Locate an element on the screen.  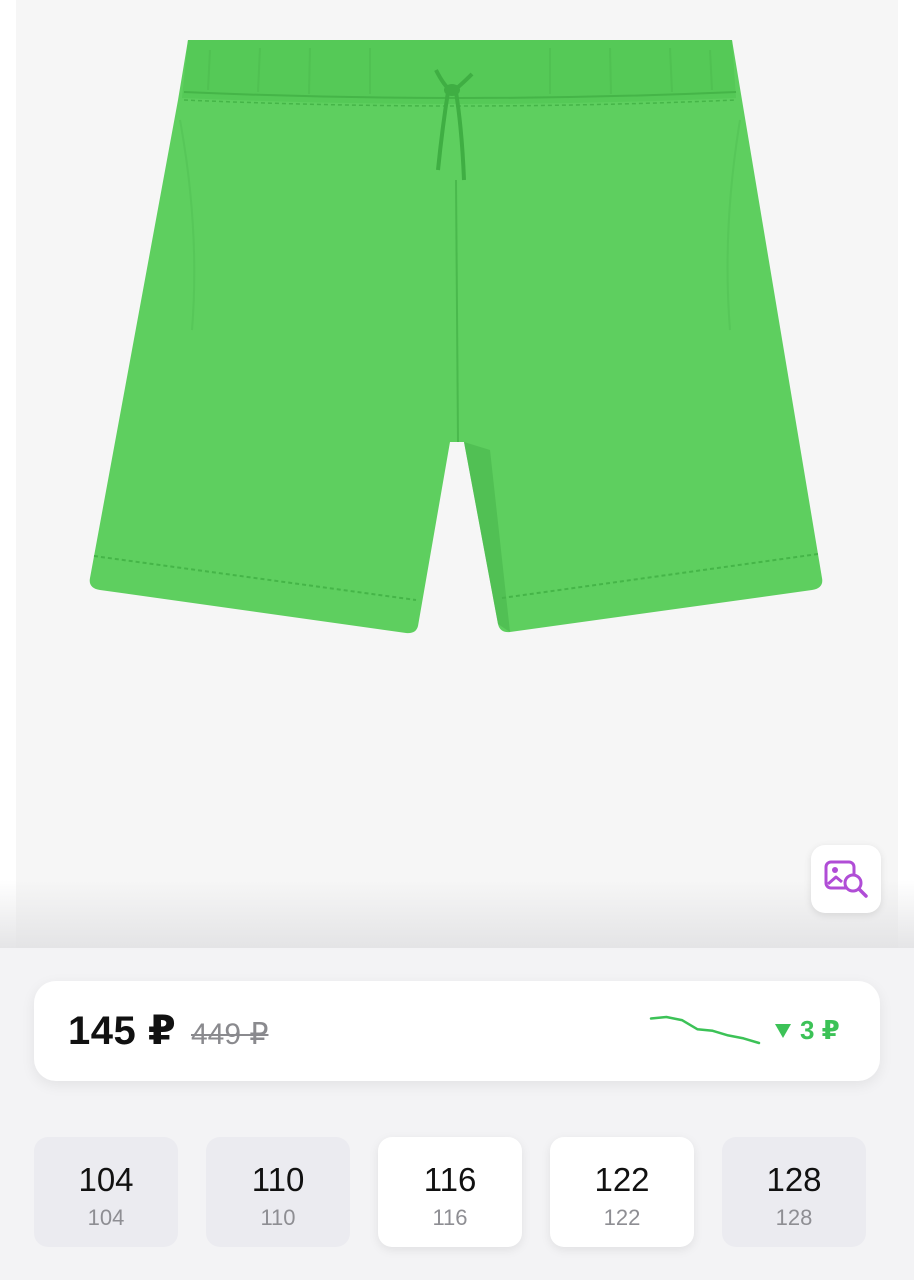
image-search-icon is located at coordinates (846, 879).